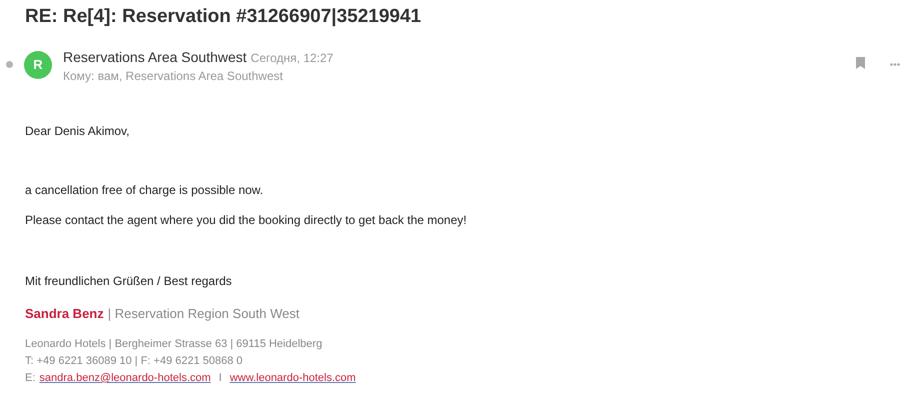  Describe the element at coordinates (173, 76) in the screenshot. I see `recipients-line: Кому: вам, Reservations Area Southwest` at that location.